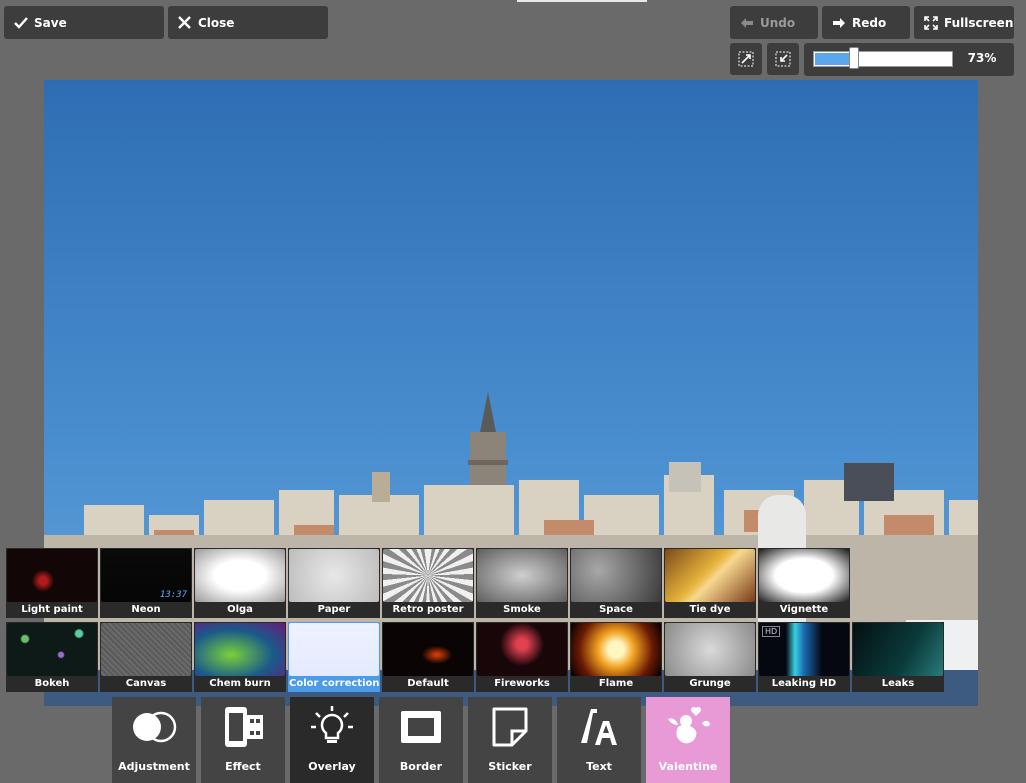 This screenshot has height=783, width=1026. I want to click on overlay-thumb-label: Olga, so click(240, 609).